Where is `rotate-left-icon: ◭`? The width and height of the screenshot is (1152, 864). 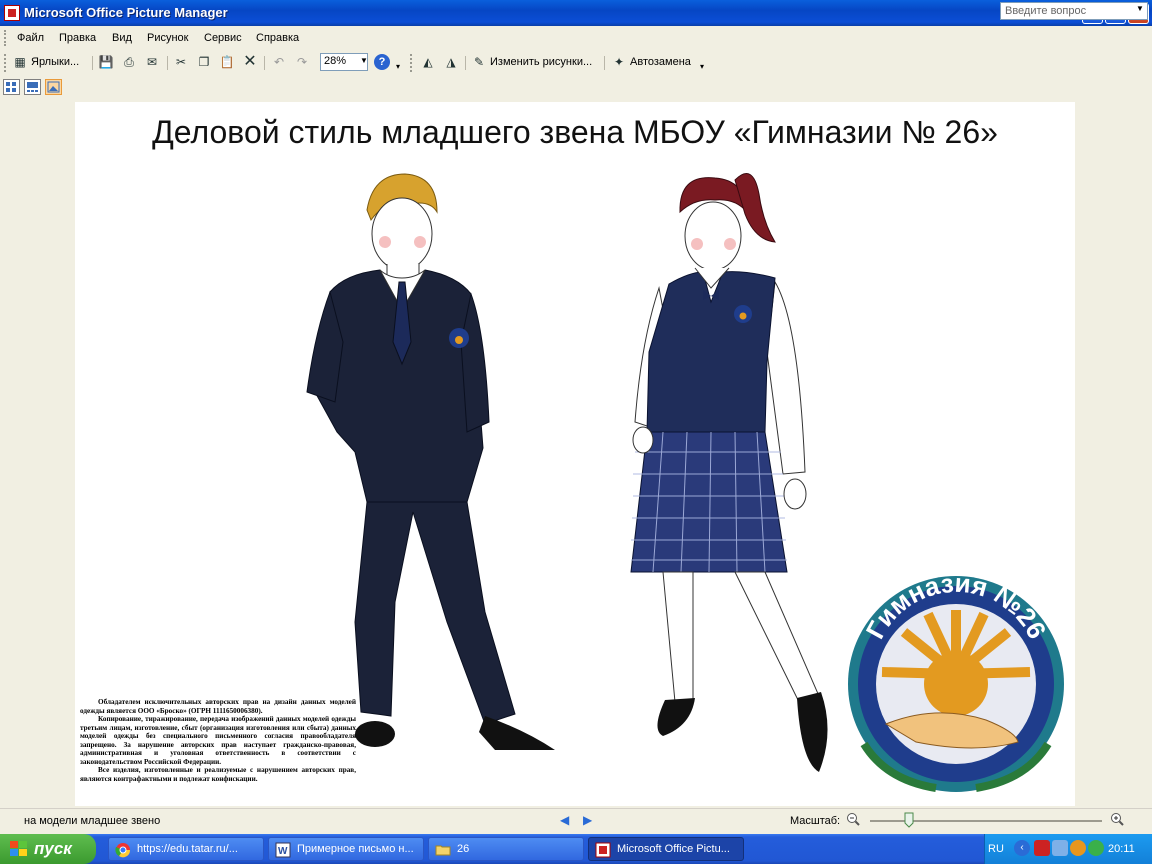 rotate-left-icon: ◭ is located at coordinates (428, 62).